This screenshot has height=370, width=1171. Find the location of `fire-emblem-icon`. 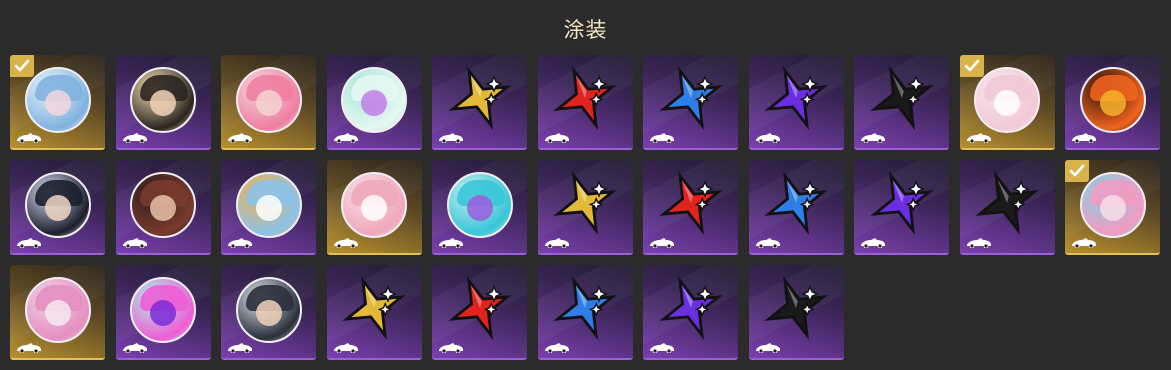

fire-emblem-icon is located at coordinates (1112, 99).